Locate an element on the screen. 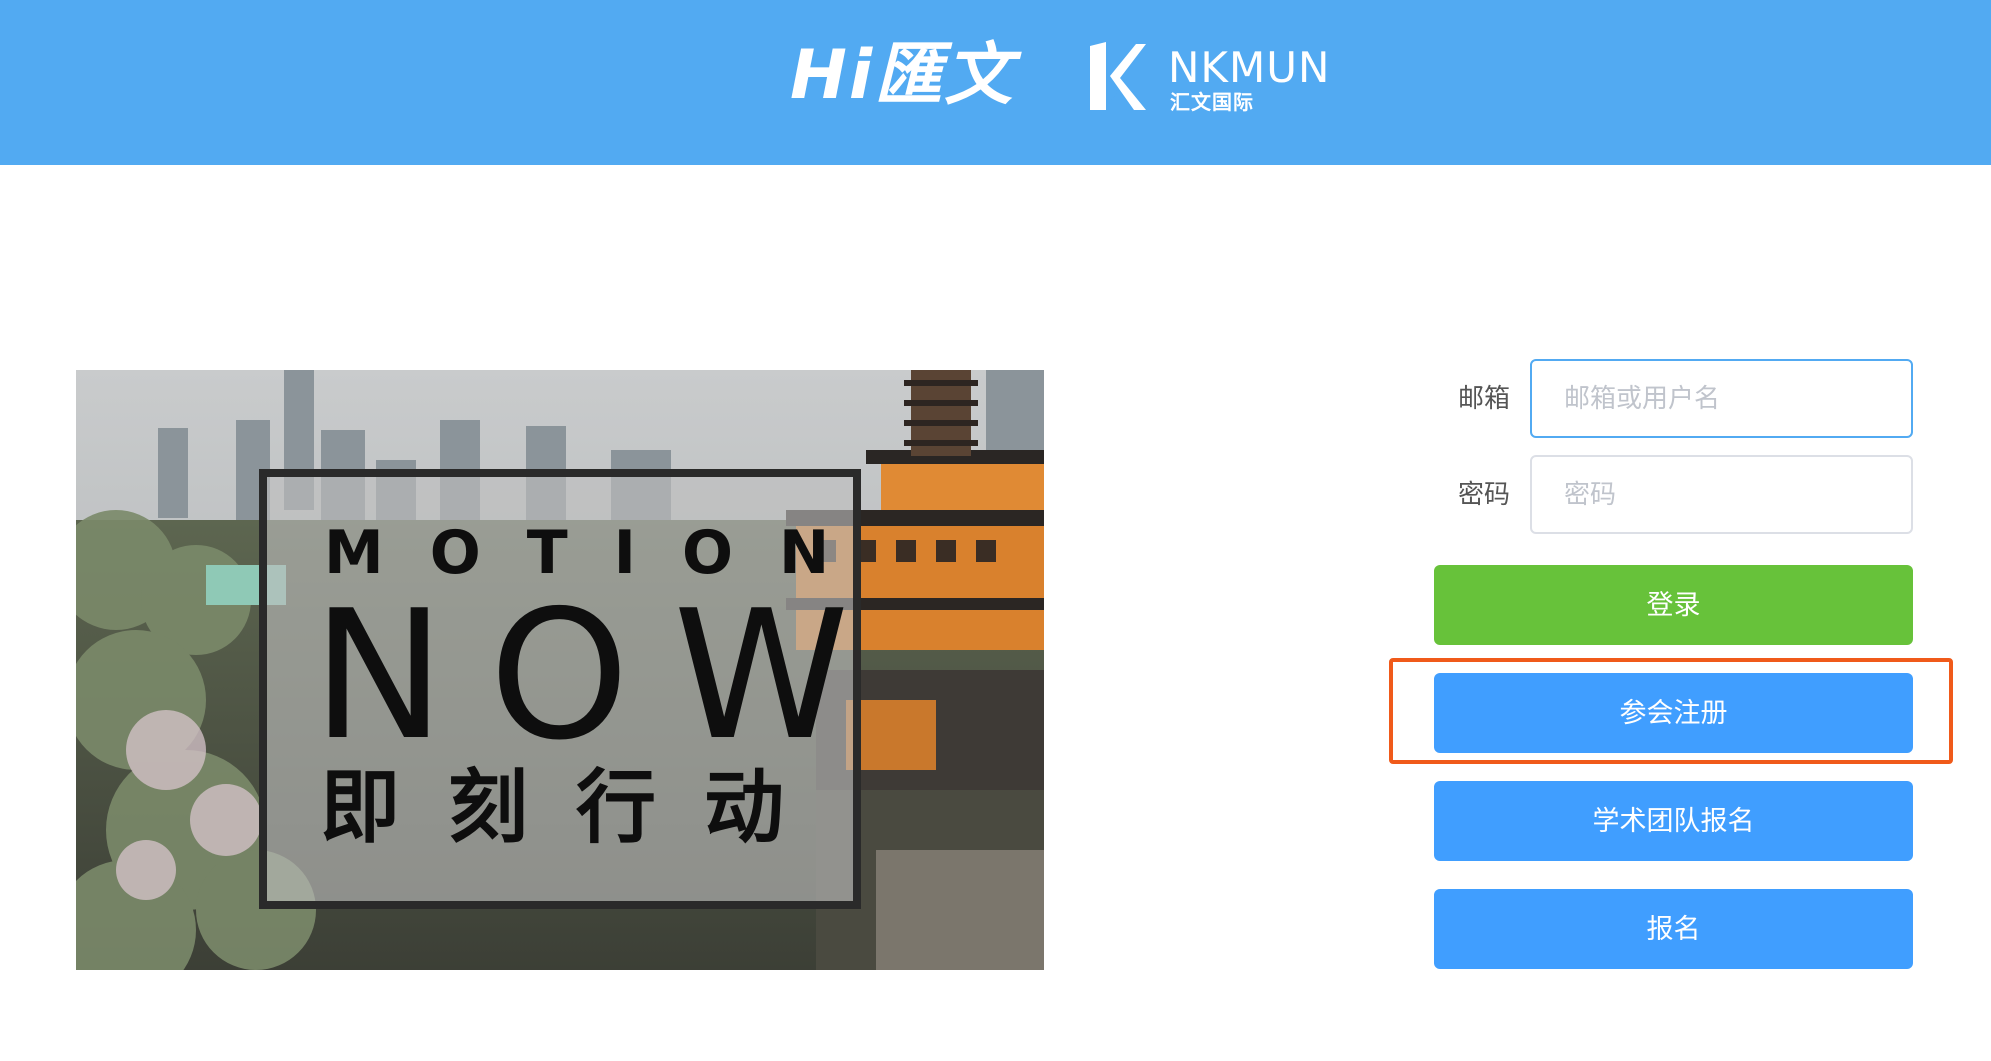  nkmun-mark-icon is located at coordinates (1118, 76).